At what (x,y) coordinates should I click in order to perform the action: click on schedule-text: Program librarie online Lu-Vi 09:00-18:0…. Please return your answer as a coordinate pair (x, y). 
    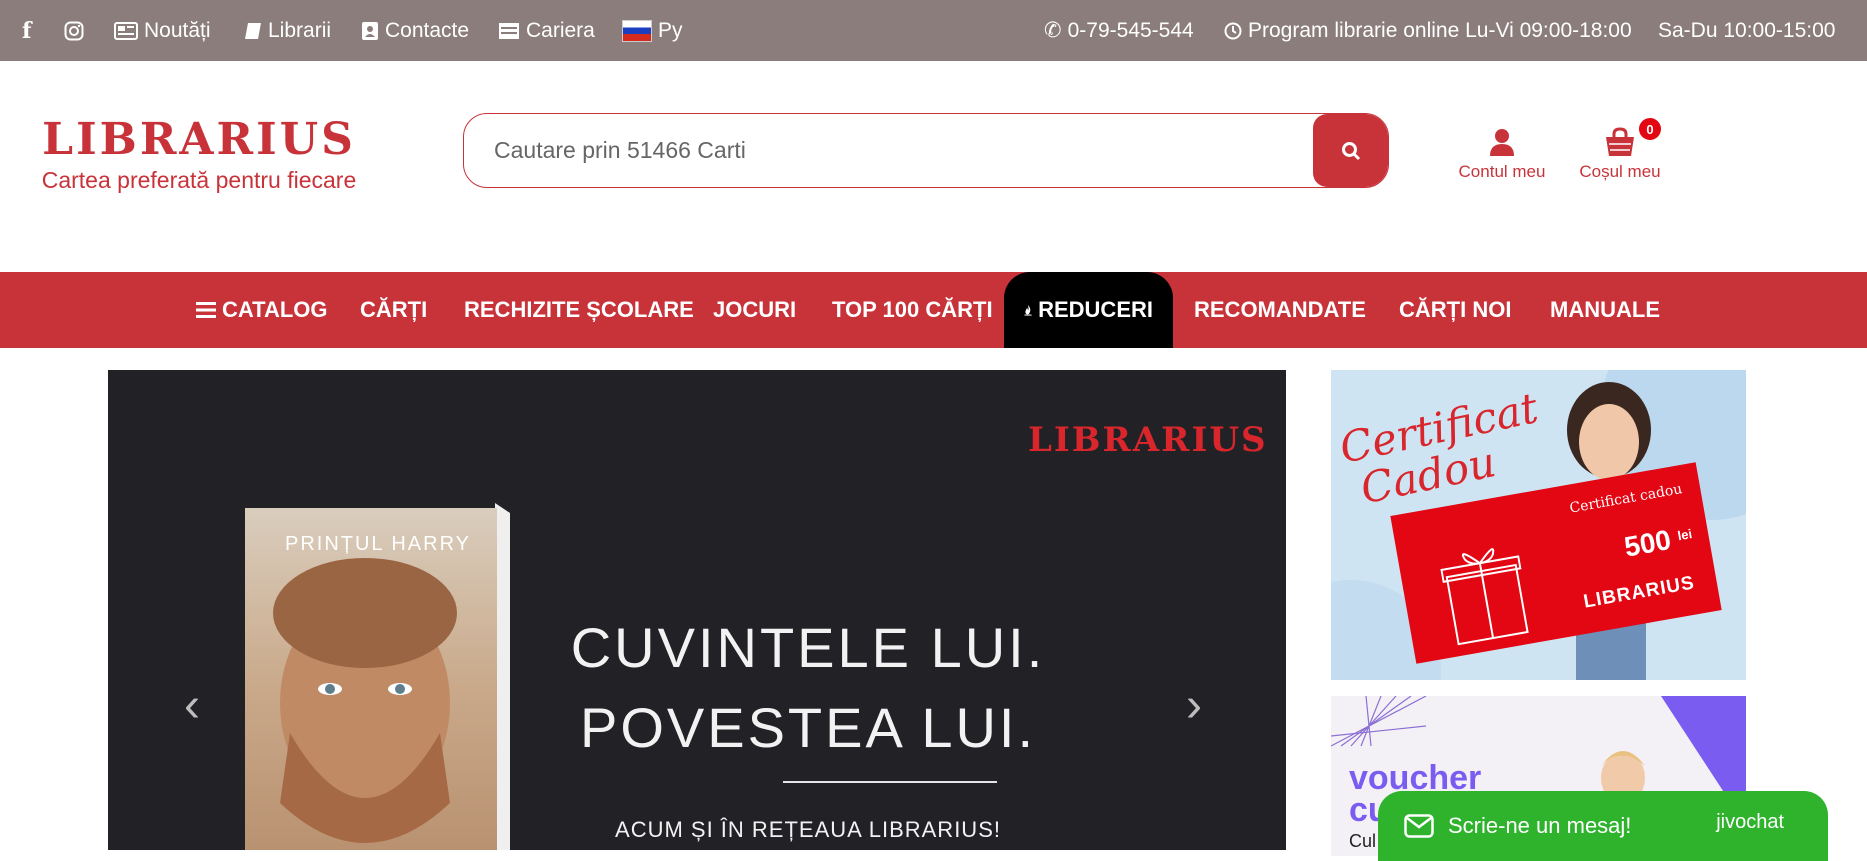
    Looking at the image, I should click on (1440, 30).